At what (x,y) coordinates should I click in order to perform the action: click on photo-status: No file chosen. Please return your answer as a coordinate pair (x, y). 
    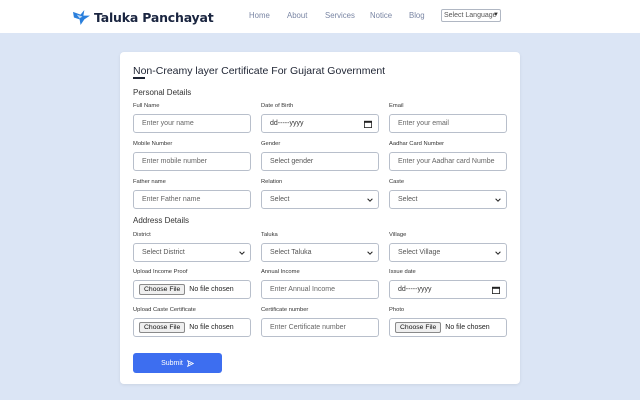
    Looking at the image, I should click on (467, 327).